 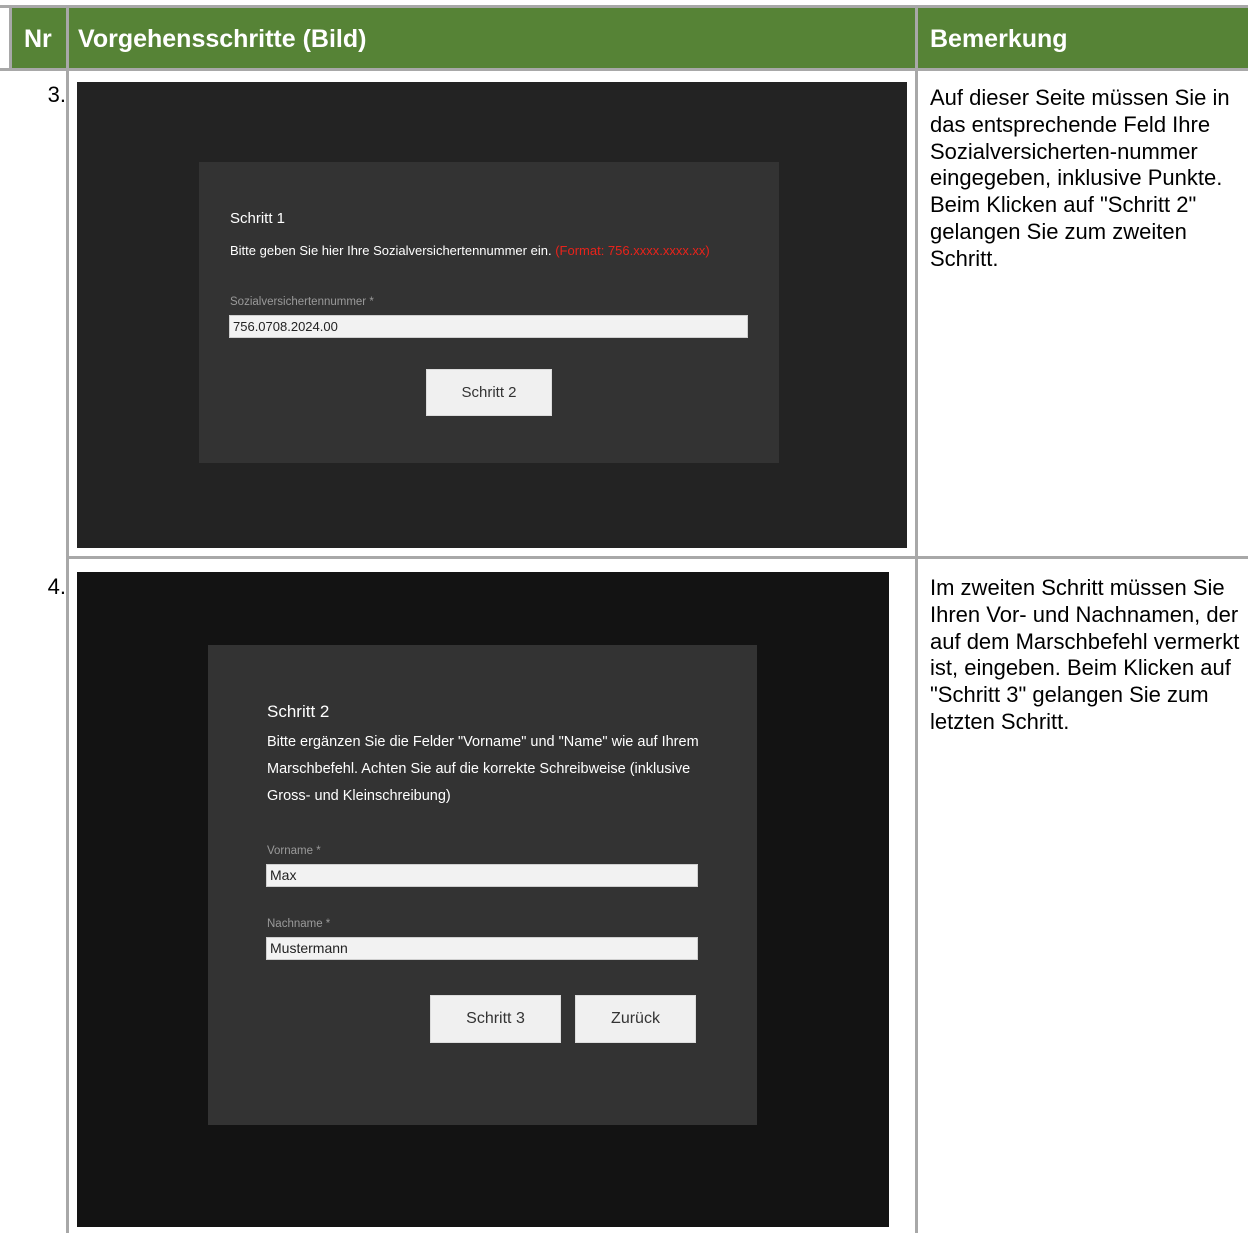 I want to click on table-top-border, so click(x=624, y=6).